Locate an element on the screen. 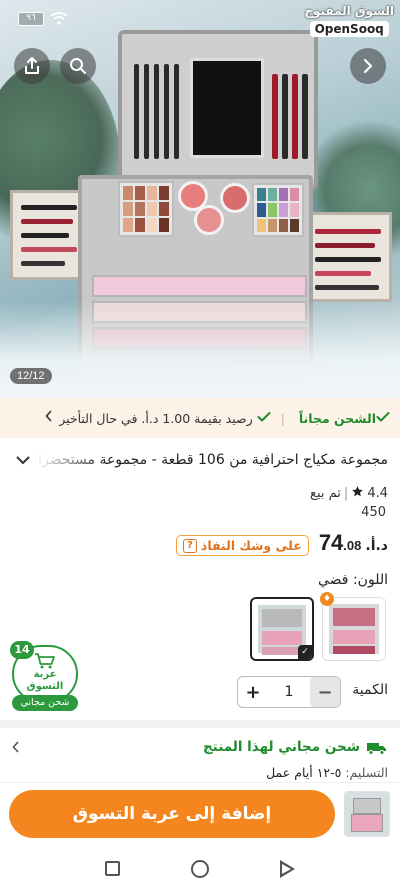 The image size is (400, 893). system-navigation-bar is located at coordinates (200, 868).